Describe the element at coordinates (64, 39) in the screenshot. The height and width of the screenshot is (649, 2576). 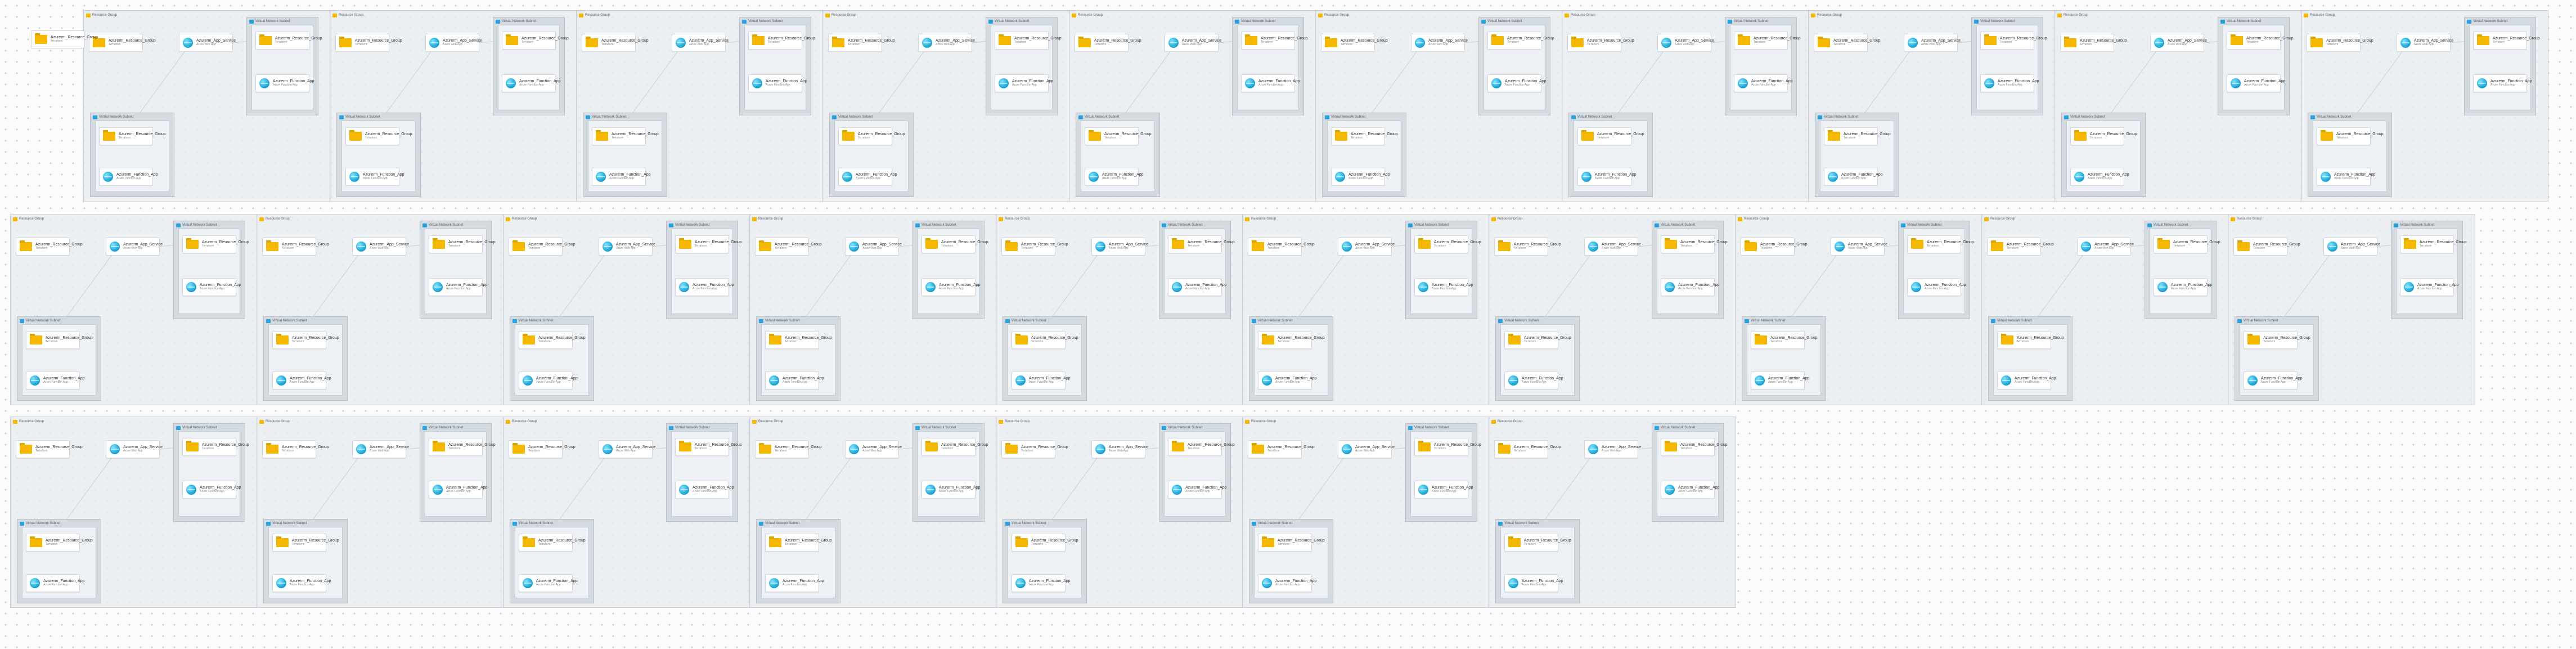
I see `standalone-resource-group-node: Azurerm_Resource_Group Terraform` at that location.